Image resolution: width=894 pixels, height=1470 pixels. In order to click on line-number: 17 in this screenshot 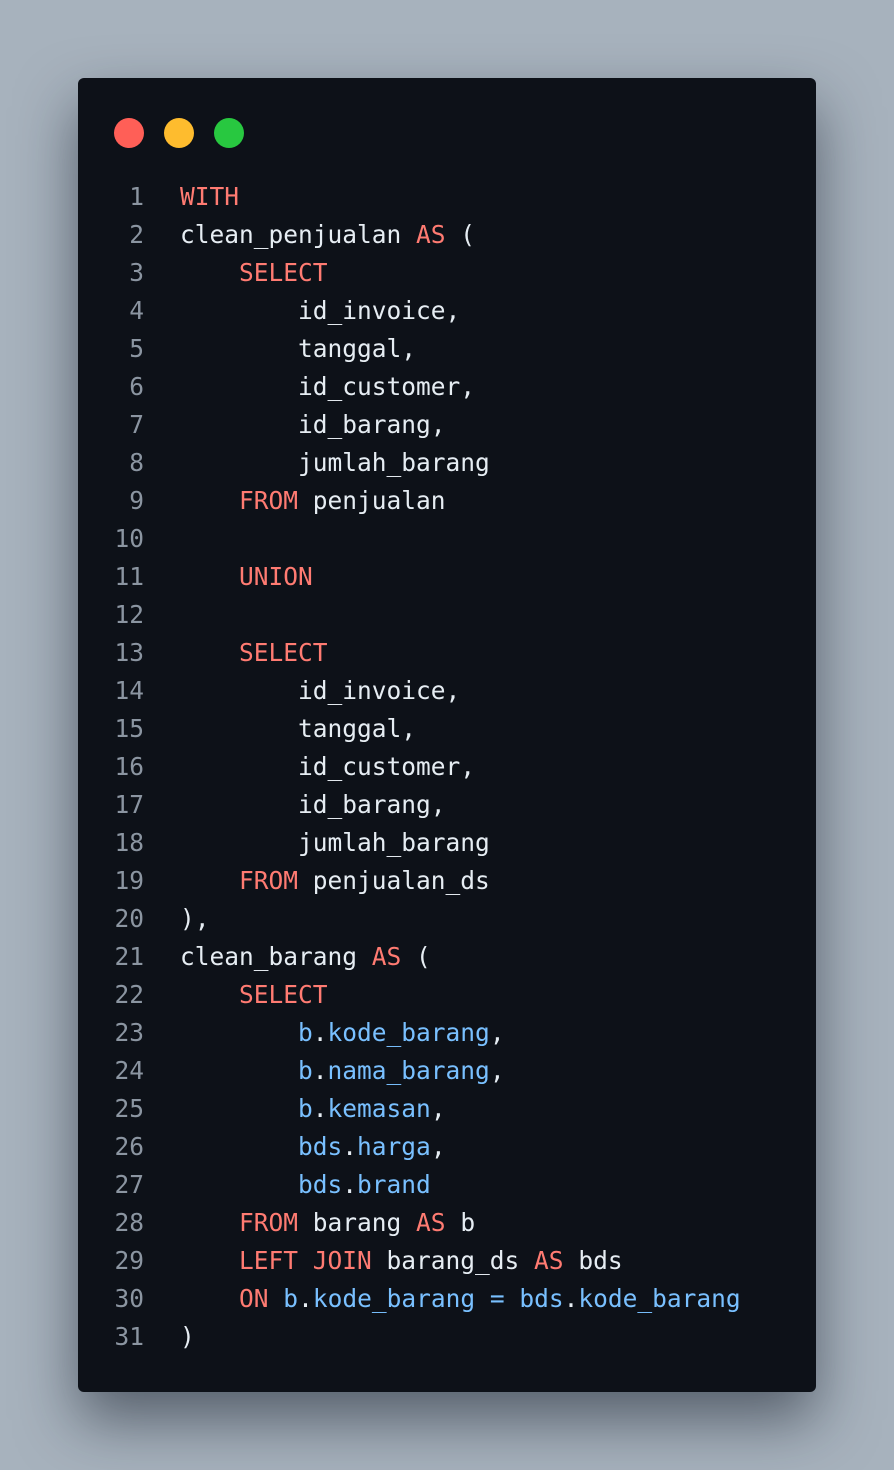, I will do `click(129, 804)`.